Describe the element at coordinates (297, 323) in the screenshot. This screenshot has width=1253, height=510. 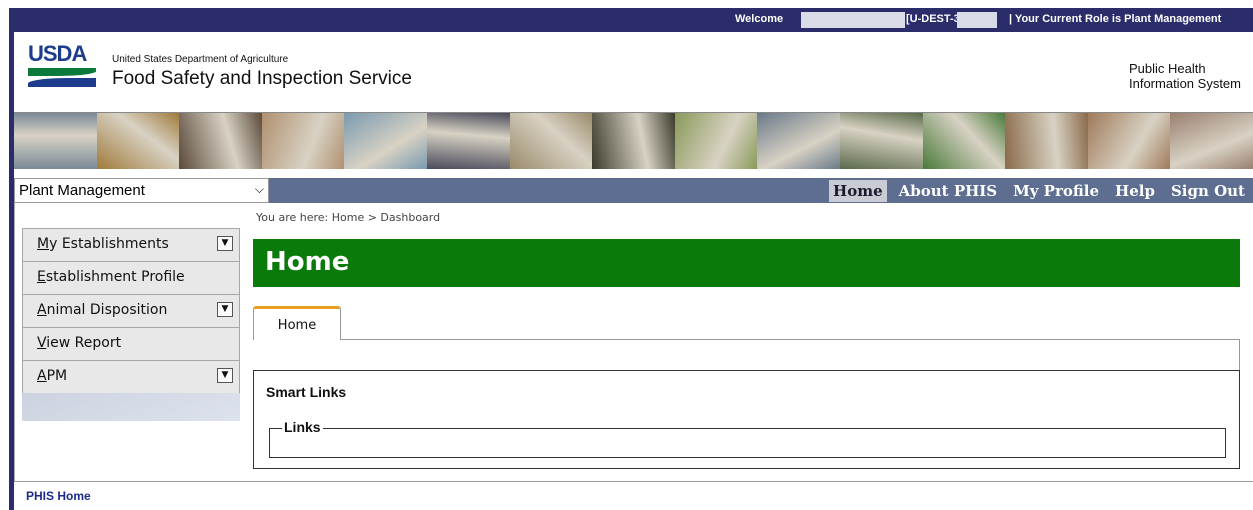
I see `tab-home: Home` at that location.